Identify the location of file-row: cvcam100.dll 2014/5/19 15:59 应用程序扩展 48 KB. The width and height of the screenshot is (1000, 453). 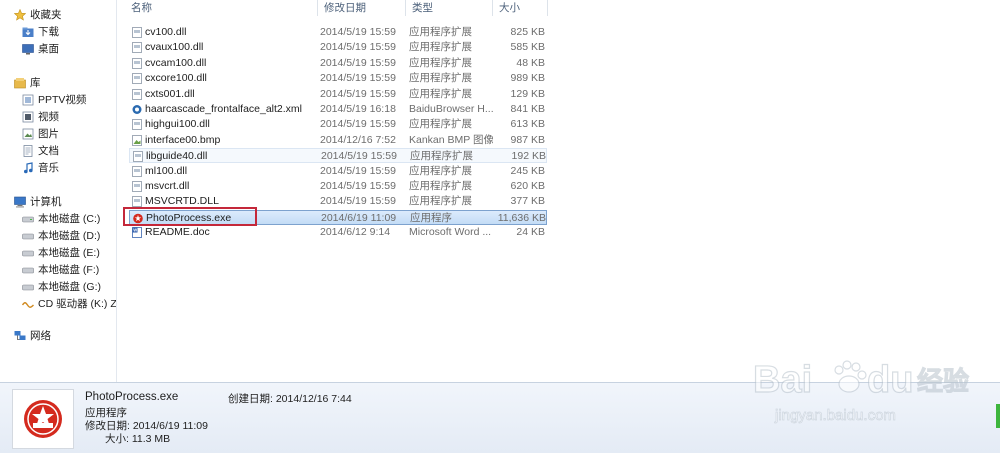
(338, 63).